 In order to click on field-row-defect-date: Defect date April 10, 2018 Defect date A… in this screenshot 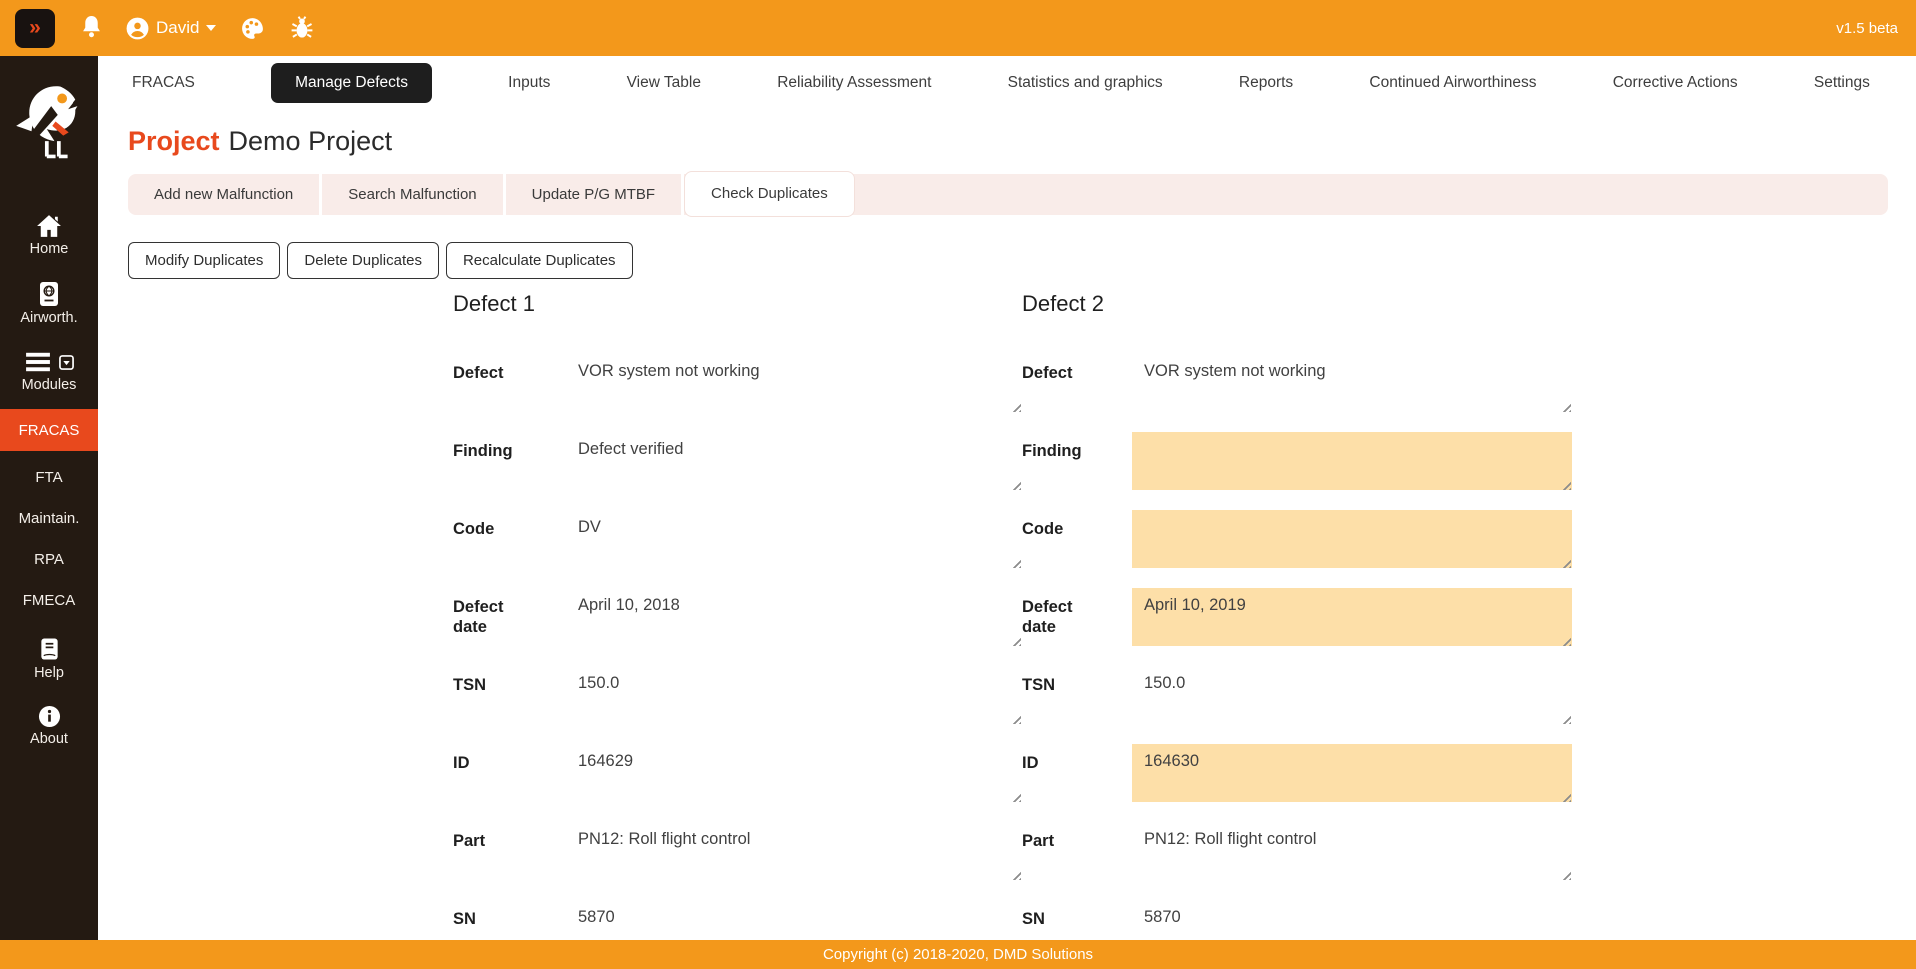, I will do `click(1184, 627)`.